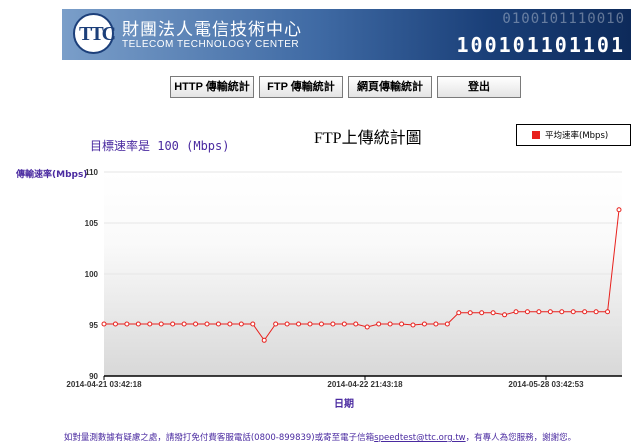  Describe the element at coordinates (419, 438) in the screenshot. I see `support-email-link: speedtest@ttc.org.tw` at that location.